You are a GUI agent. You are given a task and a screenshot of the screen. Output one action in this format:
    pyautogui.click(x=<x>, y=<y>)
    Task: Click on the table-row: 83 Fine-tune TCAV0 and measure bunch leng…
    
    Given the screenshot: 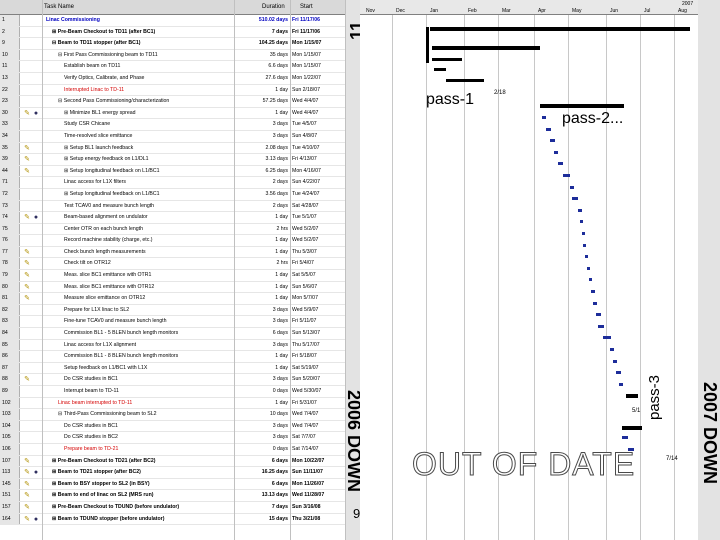 What is the action you would take?
    pyautogui.click(x=173, y=322)
    